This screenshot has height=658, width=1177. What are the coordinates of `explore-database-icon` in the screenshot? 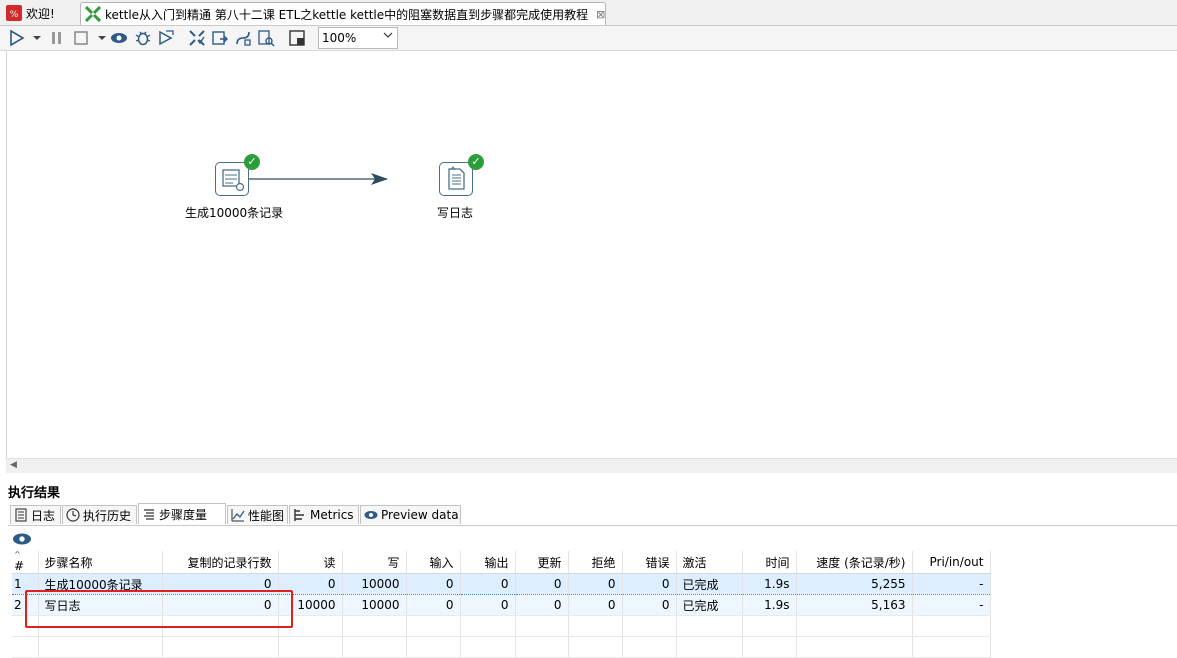 It's located at (266, 38).